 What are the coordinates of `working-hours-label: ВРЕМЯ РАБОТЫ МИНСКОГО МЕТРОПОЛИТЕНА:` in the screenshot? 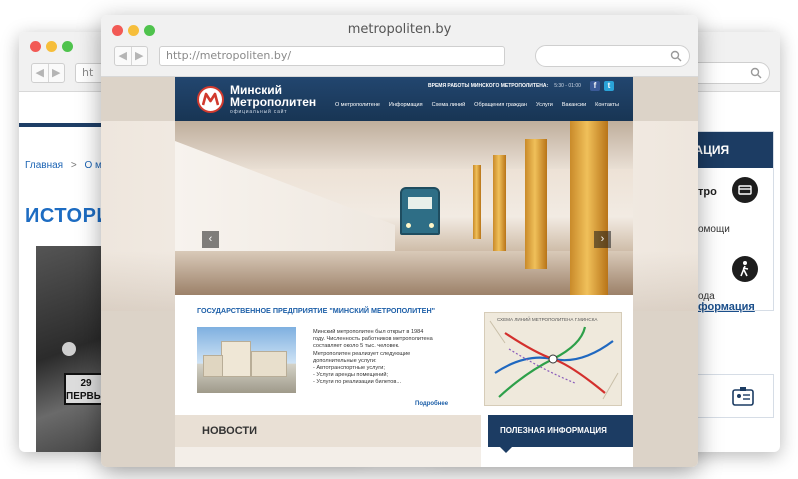 It's located at (488, 86).